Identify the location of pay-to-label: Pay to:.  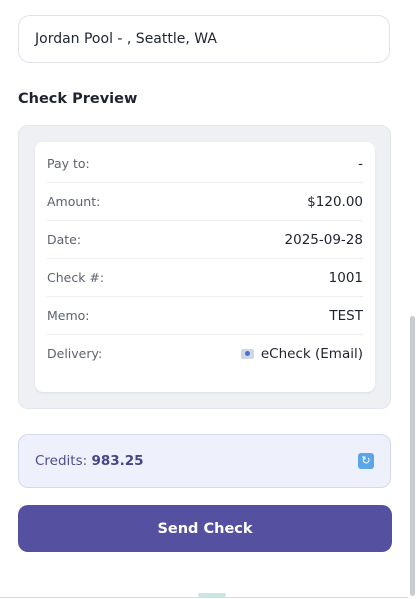
(68, 163).